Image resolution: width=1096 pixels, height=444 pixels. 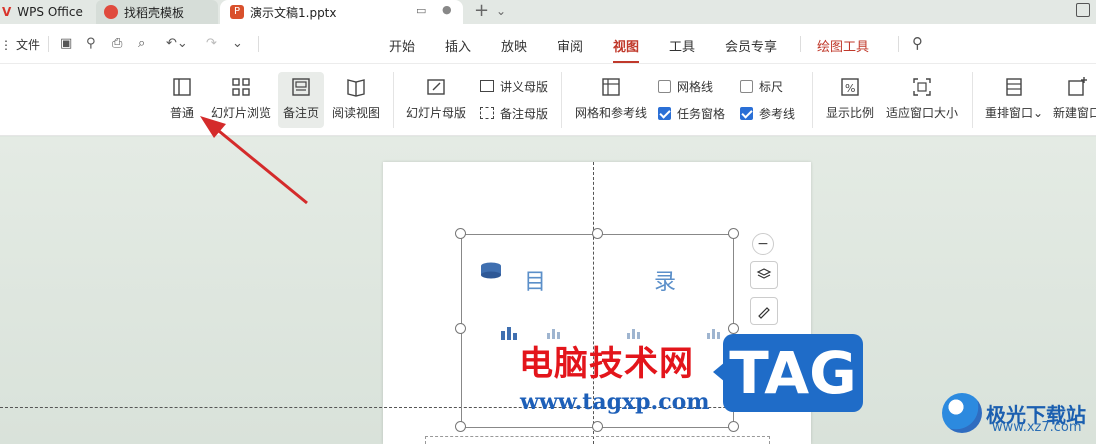 What do you see at coordinates (300, 113) in the screenshot?
I see `notes-page-label: 备注页` at bounding box center [300, 113].